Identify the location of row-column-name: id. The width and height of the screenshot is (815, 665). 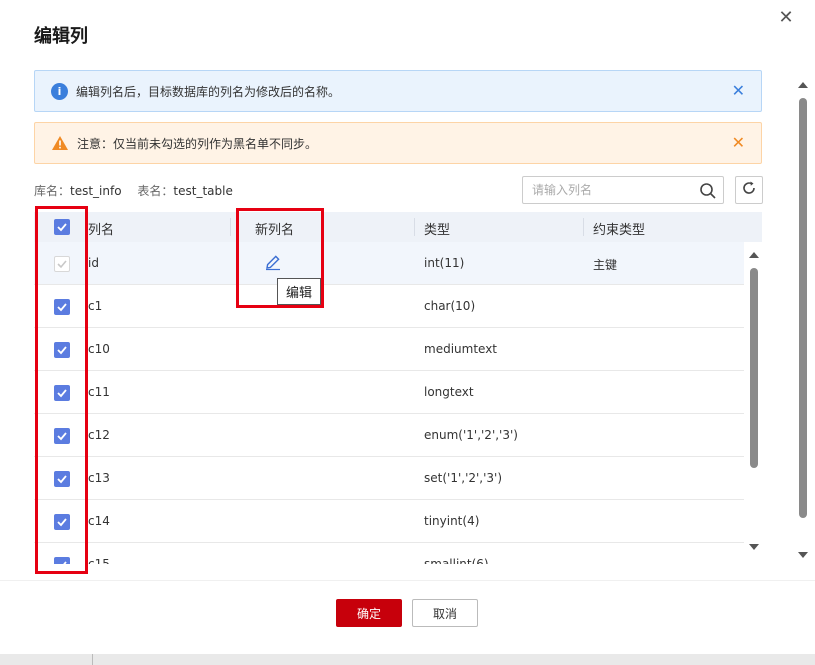
(93, 263).